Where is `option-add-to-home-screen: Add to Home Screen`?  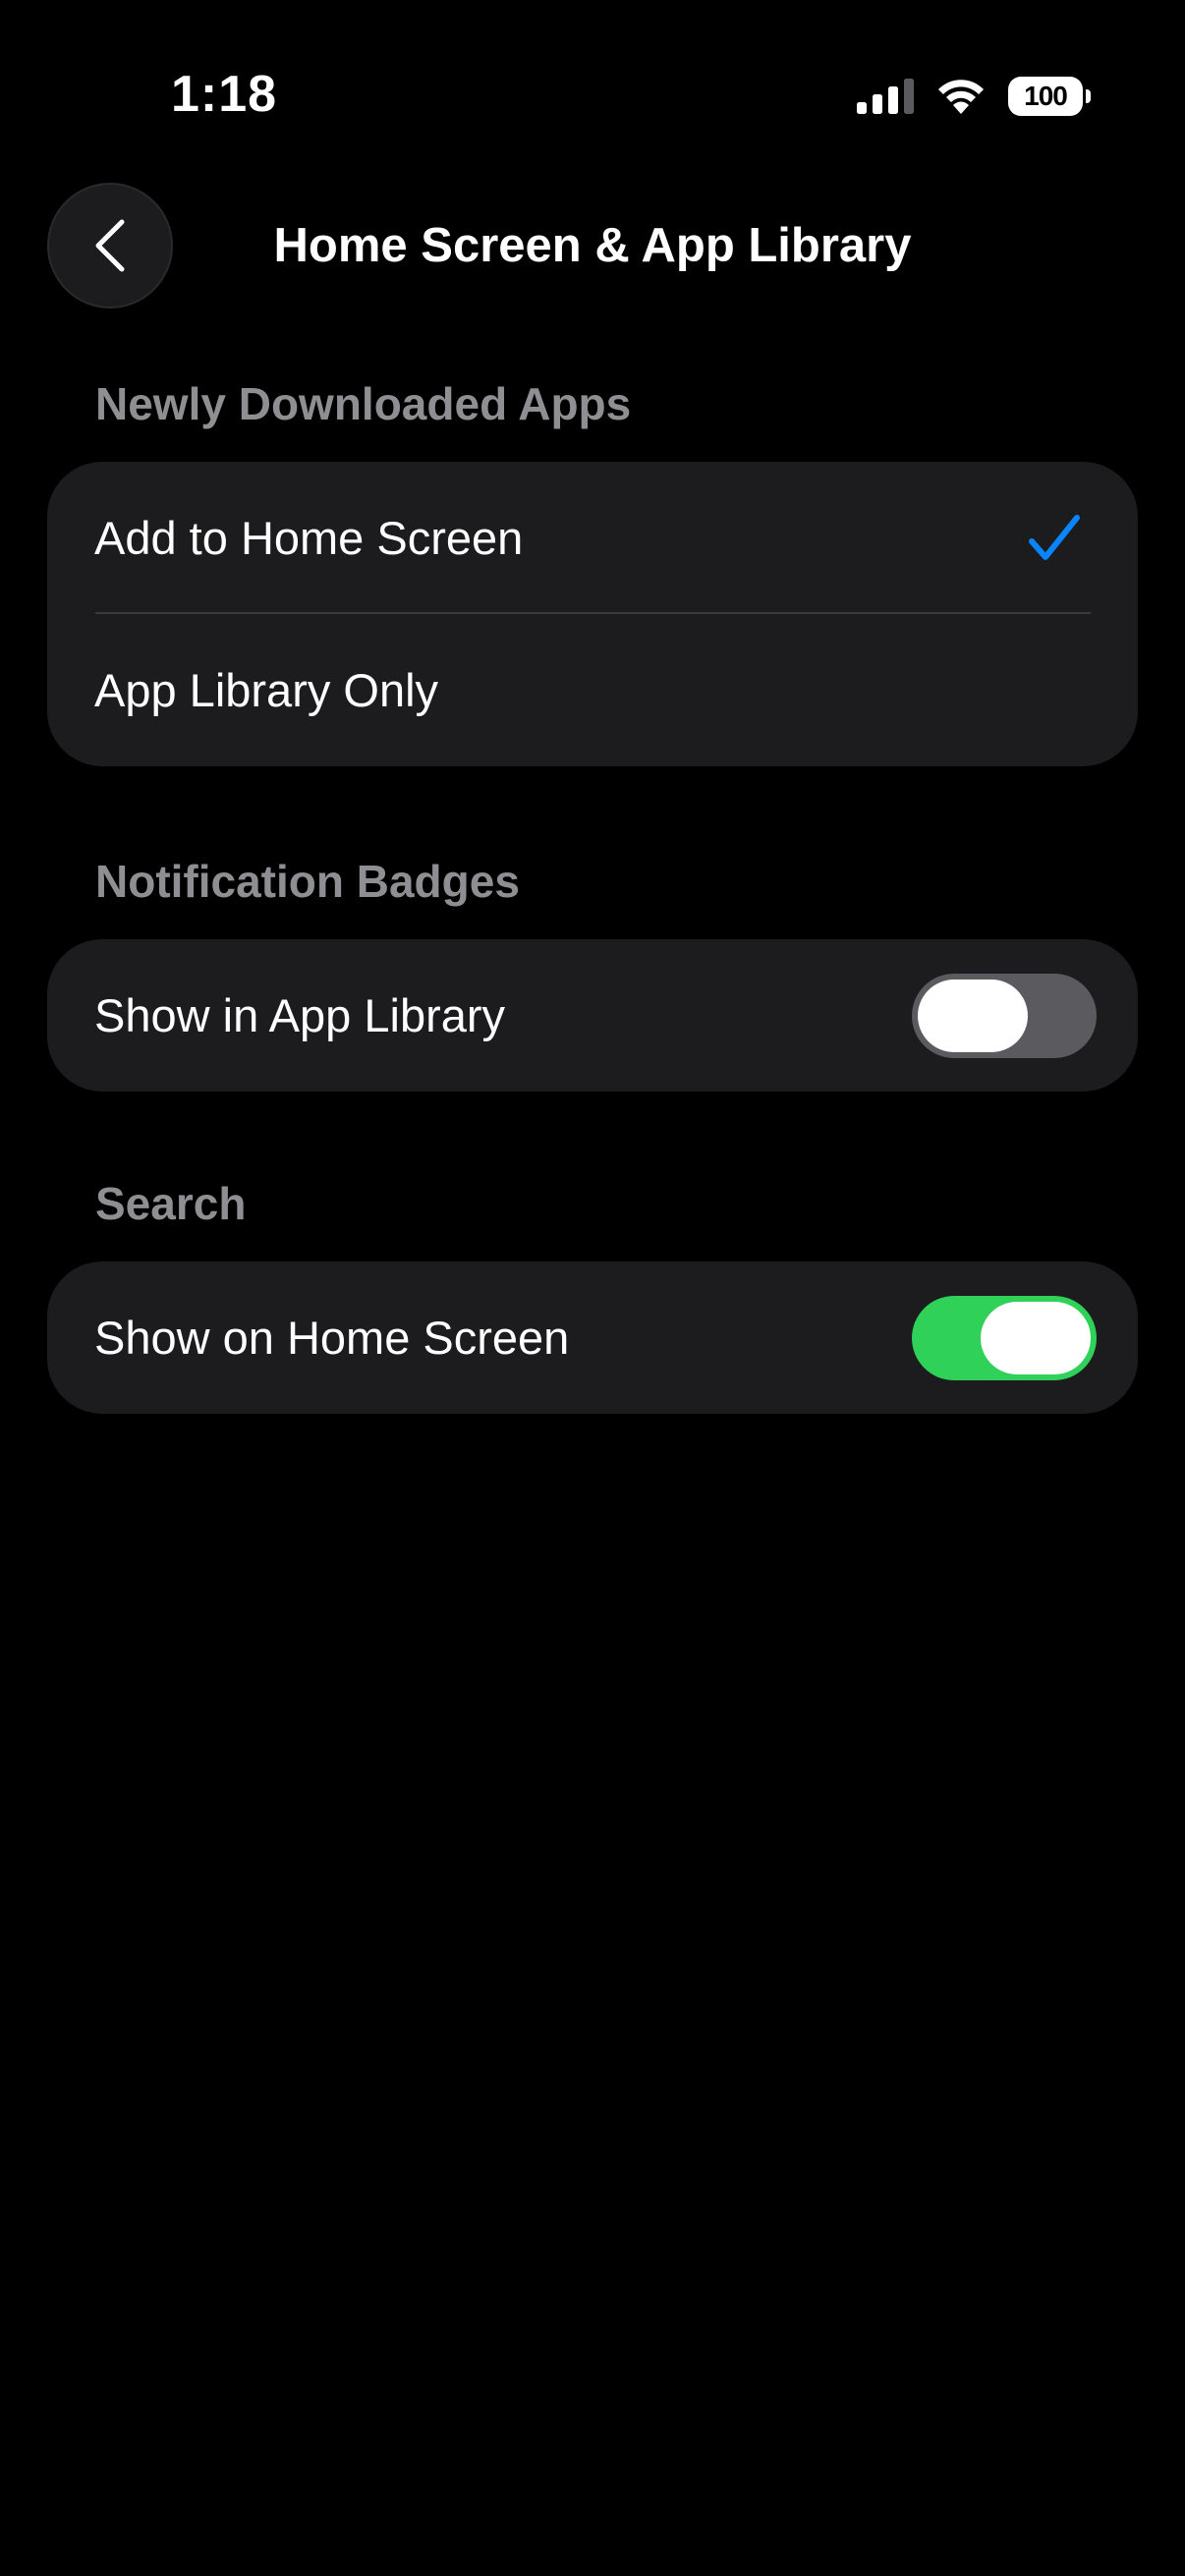 option-add-to-home-screen: Add to Home Screen is located at coordinates (592, 538).